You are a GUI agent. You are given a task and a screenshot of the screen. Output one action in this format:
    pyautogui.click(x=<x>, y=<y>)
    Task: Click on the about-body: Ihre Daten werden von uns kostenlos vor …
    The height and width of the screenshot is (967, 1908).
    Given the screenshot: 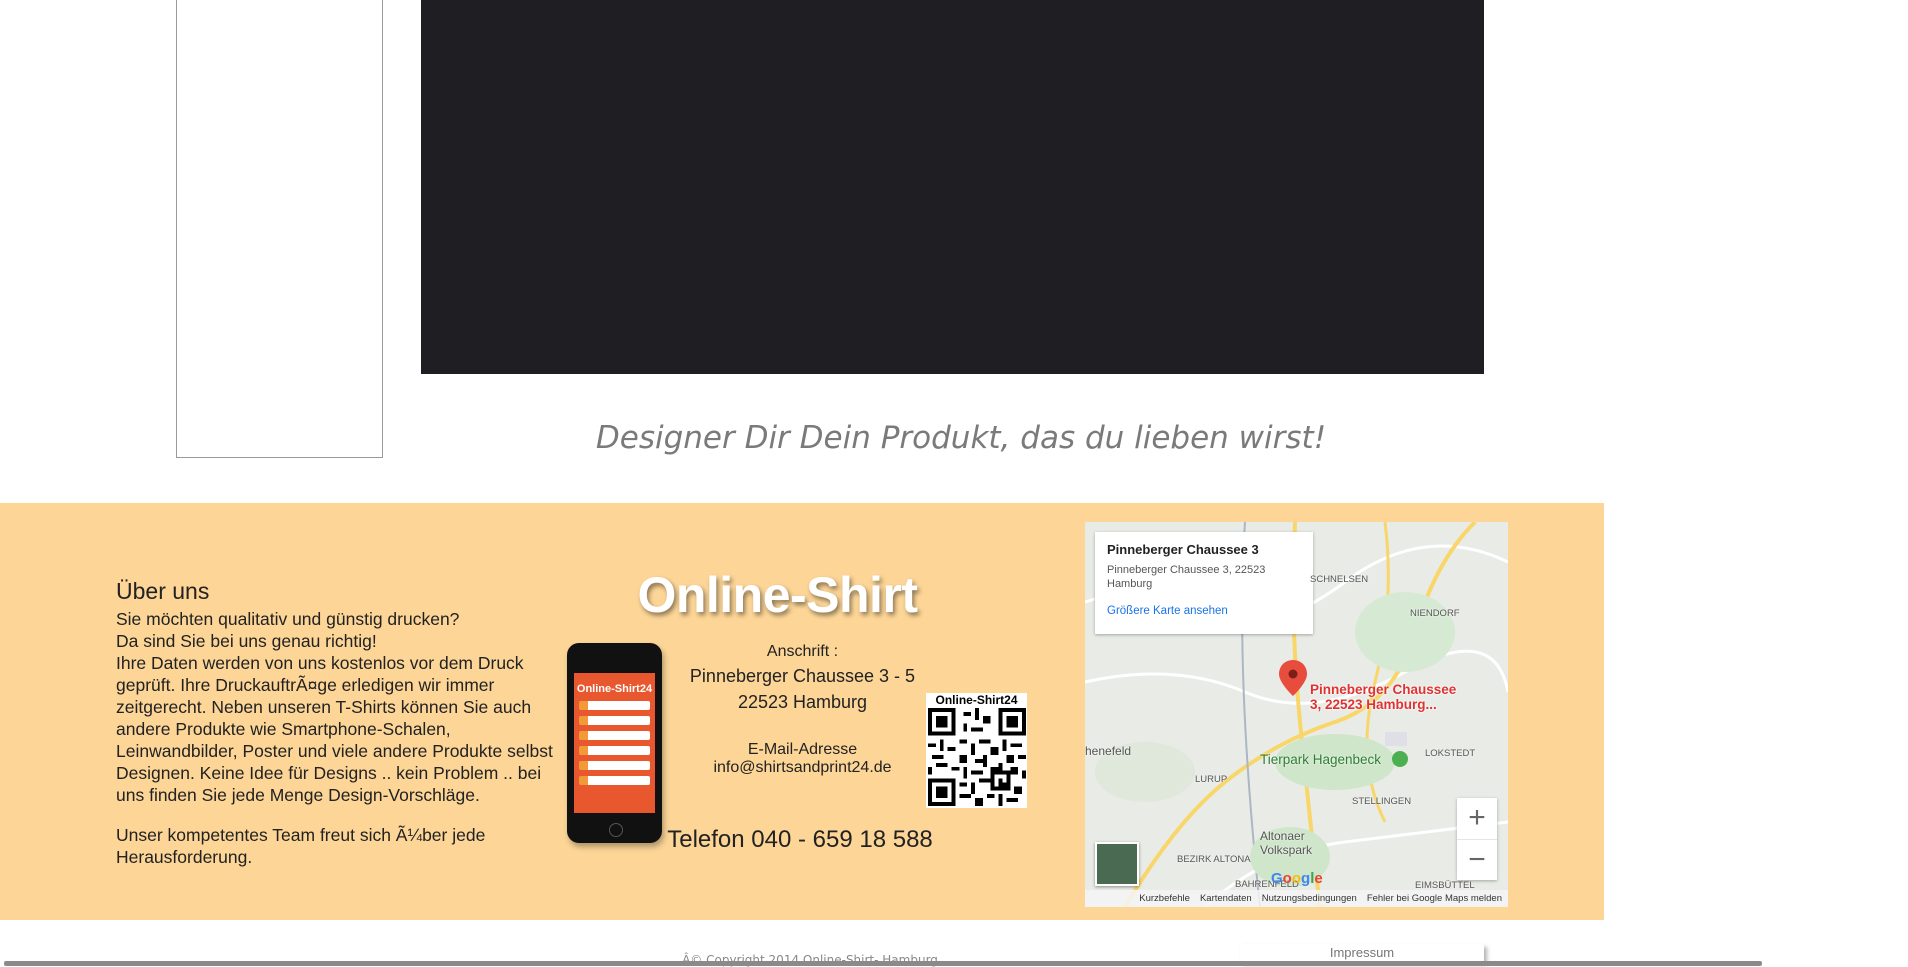 What is the action you would take?
    pyautogui.click(x=334, y=729)
    